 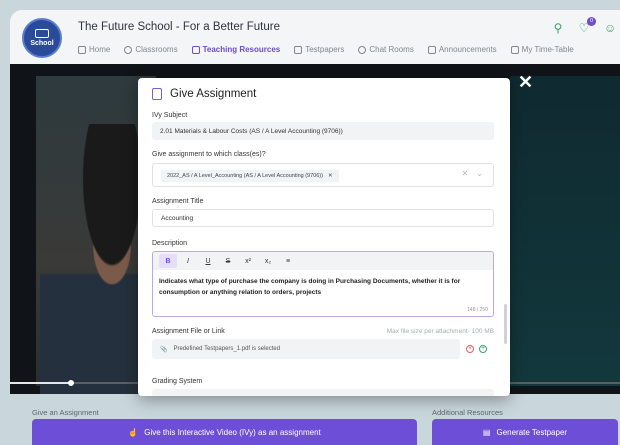 What do you see at coordinates (170, 115) in the screenshot?
I see `ivy-subject-label: IVy Subject` at bounding box center [170, 115].